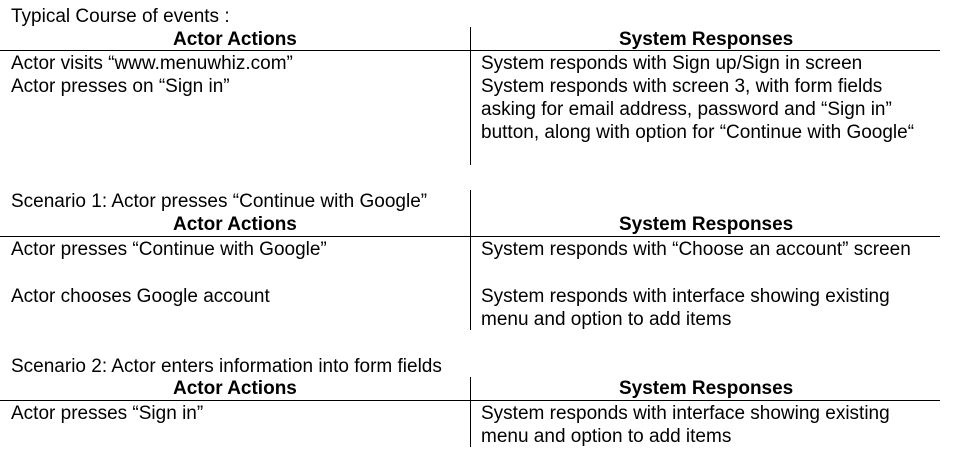  Describe the element at coordinates (120, 16) in the screenshot. I see `typical-course-title: Typical Course of events :` at that location.